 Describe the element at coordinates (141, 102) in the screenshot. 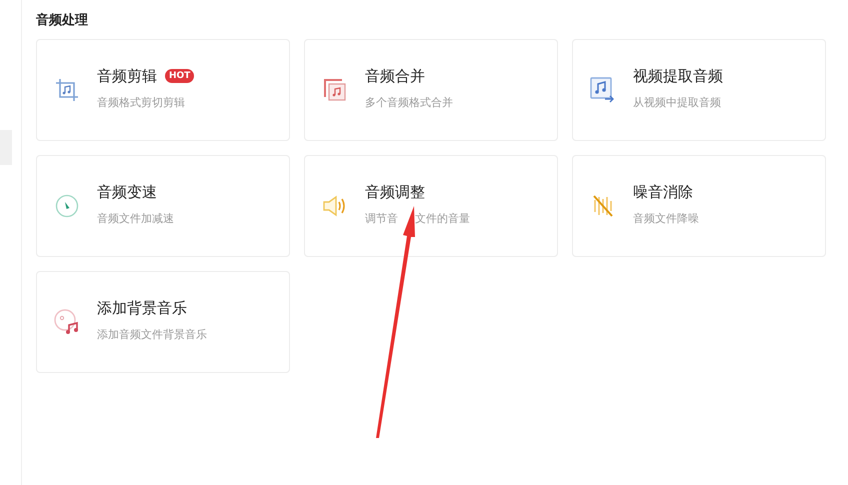

I see `card-subtitle: 音频格式剪切剪辑` at that location.